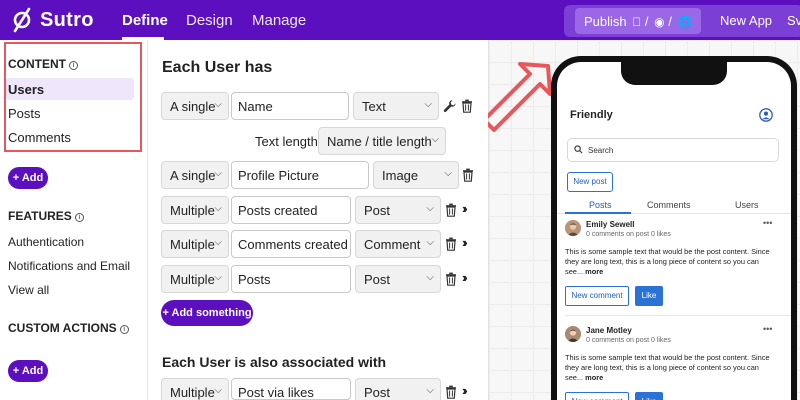  Describe the element at coordinates (392, 244) in the screenshot. I see `field-type-value: Comment` at that location.